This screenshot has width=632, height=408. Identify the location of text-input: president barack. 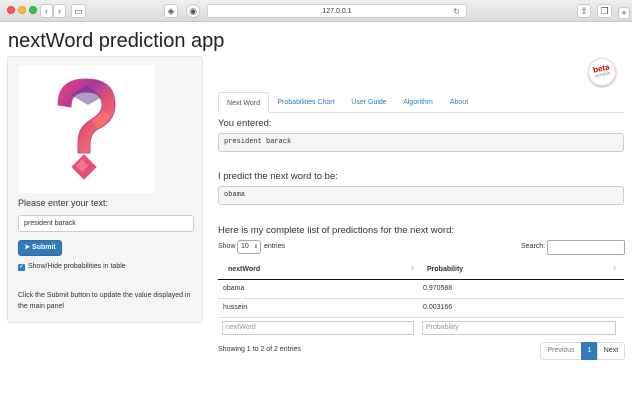
(106, 223).